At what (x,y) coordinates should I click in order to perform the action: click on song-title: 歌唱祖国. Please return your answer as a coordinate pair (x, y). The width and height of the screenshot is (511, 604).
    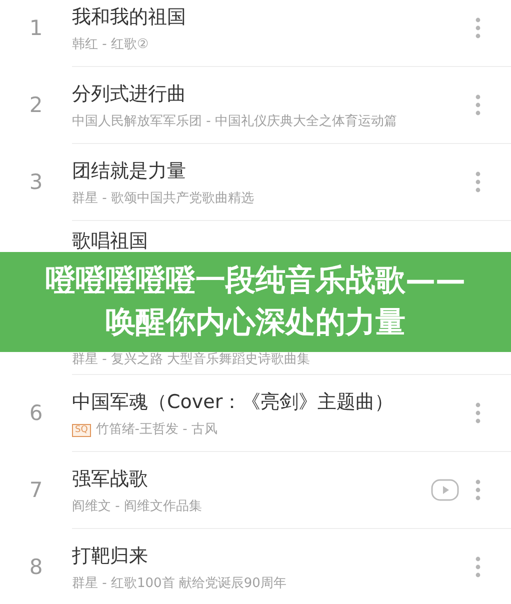
    Looking at the image, I should click on (110, 241).